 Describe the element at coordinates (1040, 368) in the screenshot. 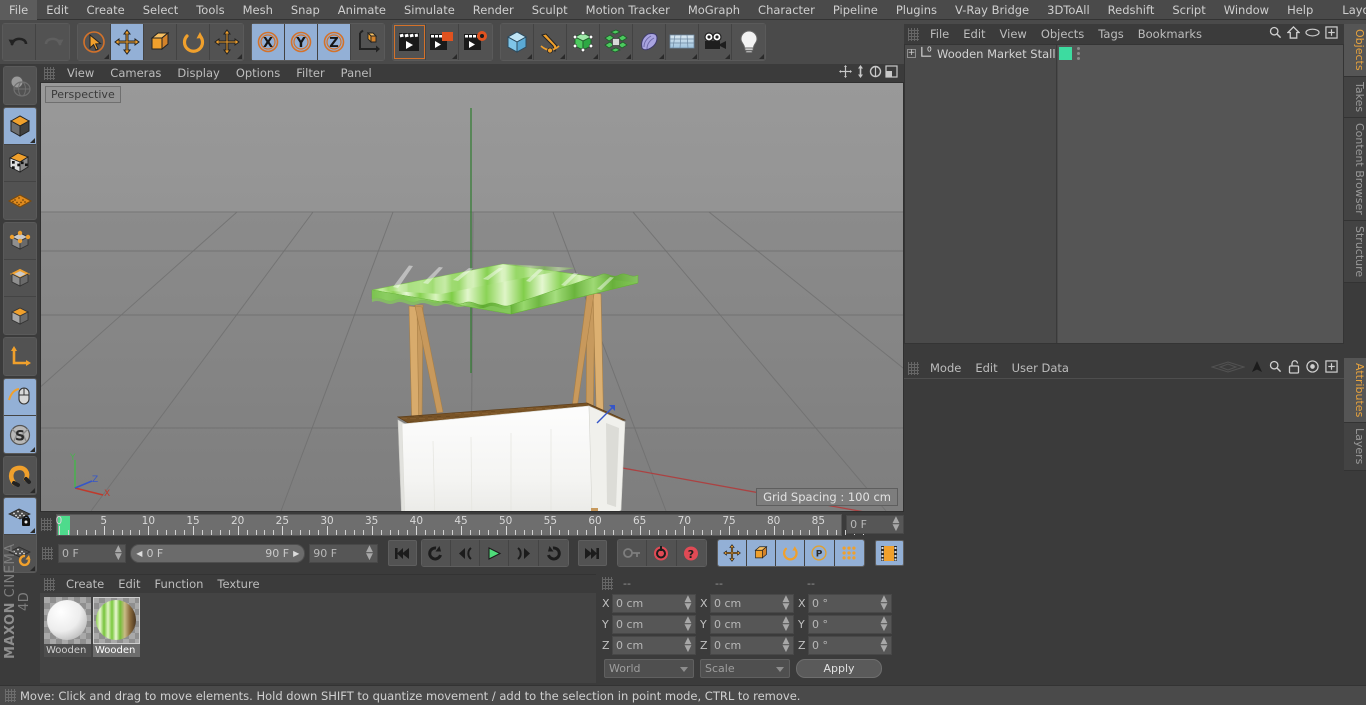

I see `attribute-menu-item-user-data: User Data` at that location.